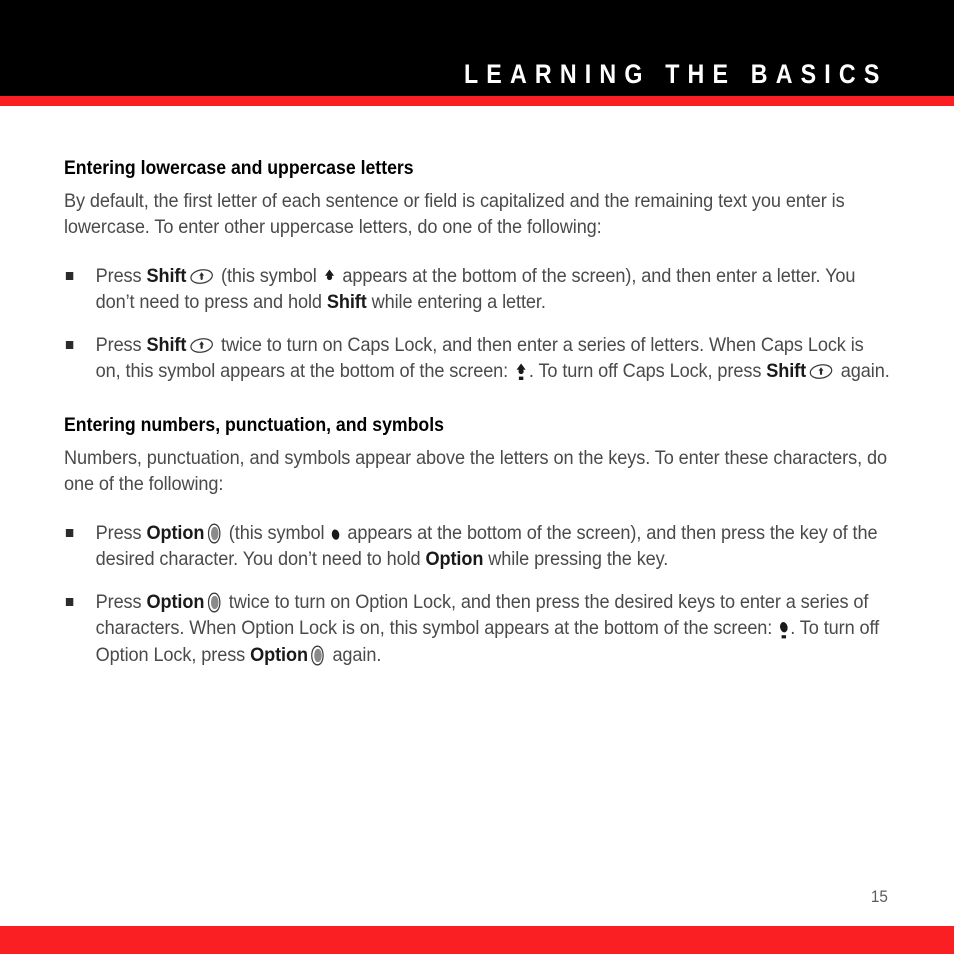 This screenshot has width=954, height=954. What do you see at coordinates (879, 896) in the screenshot?
I see `page-number: 15` at bounding box center [879, 896].